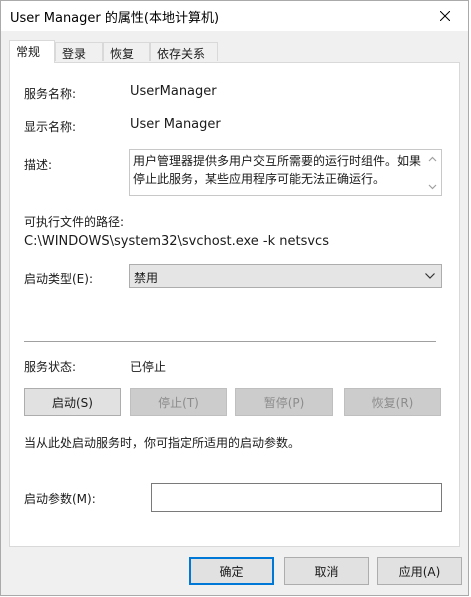 The image size is (471, 597). I want to click on close-icon, so click(445, 16).